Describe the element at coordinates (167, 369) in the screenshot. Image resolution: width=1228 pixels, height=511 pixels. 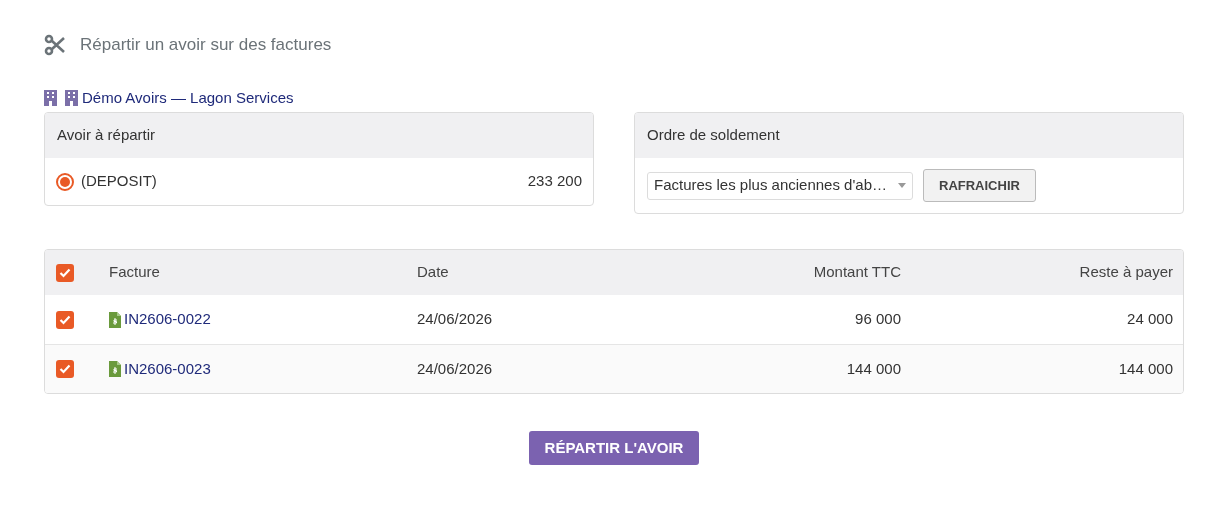
I see `invoice-link: IN2606-0023` at that location.